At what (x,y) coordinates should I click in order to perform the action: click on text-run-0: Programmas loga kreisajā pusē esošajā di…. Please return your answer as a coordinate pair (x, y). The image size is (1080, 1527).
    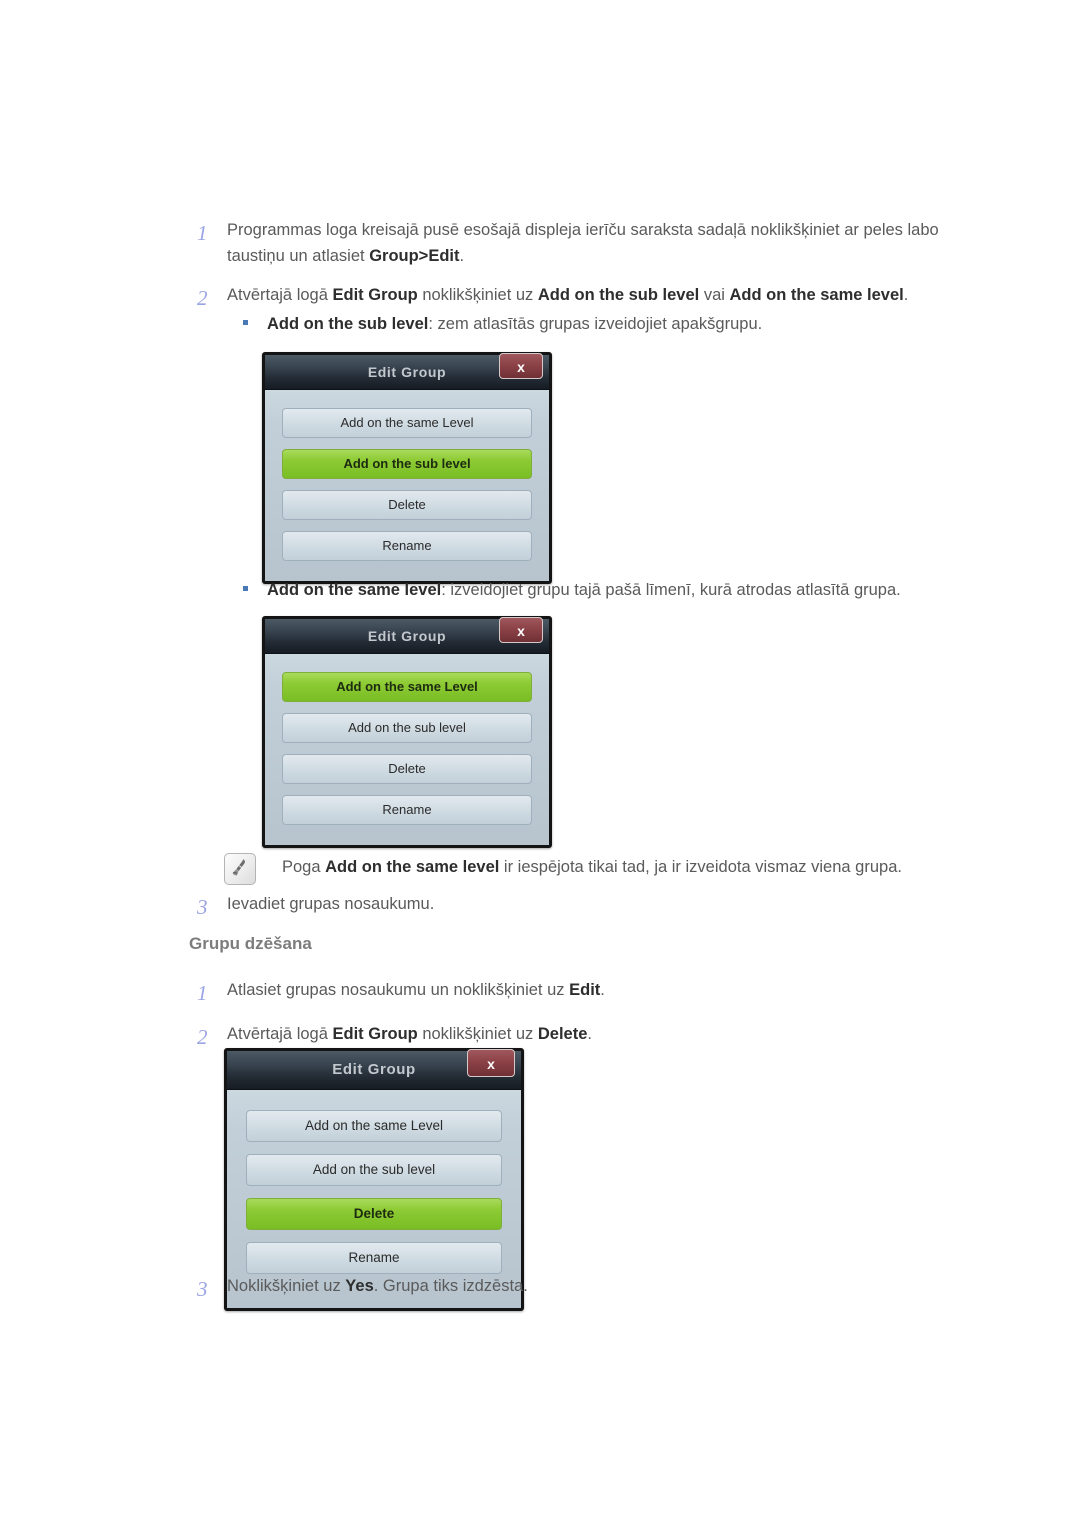
    Looking at the image, I should click on (583, 243).